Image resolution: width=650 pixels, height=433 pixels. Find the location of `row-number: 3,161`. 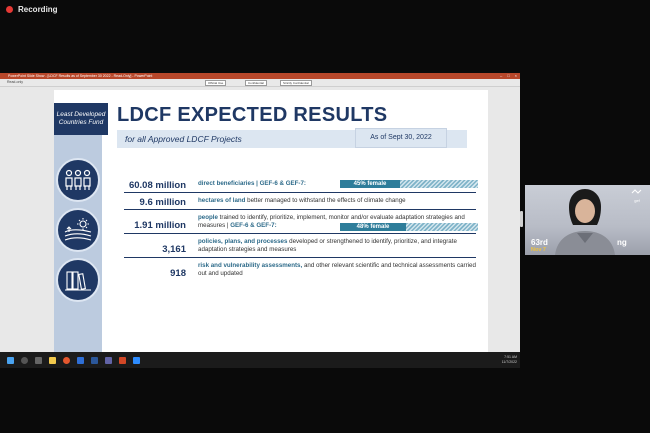

row-number: 3,161 is located at coordinates (174, 249).